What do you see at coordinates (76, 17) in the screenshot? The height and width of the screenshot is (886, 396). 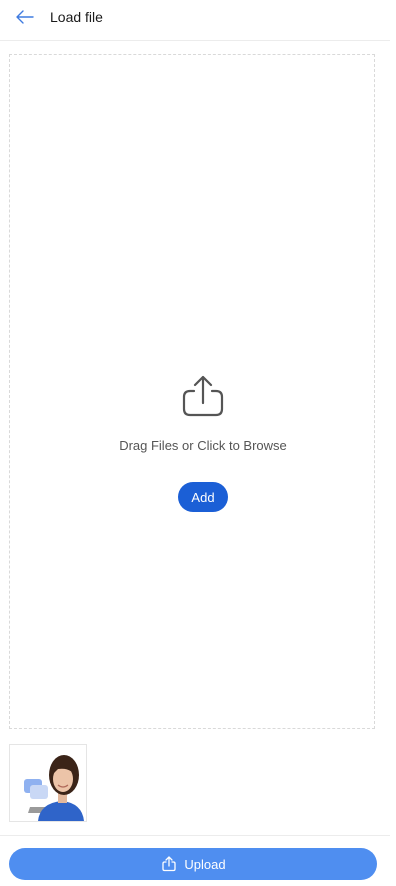 I see `page-title: Load file` at bounding box center [76, 17].